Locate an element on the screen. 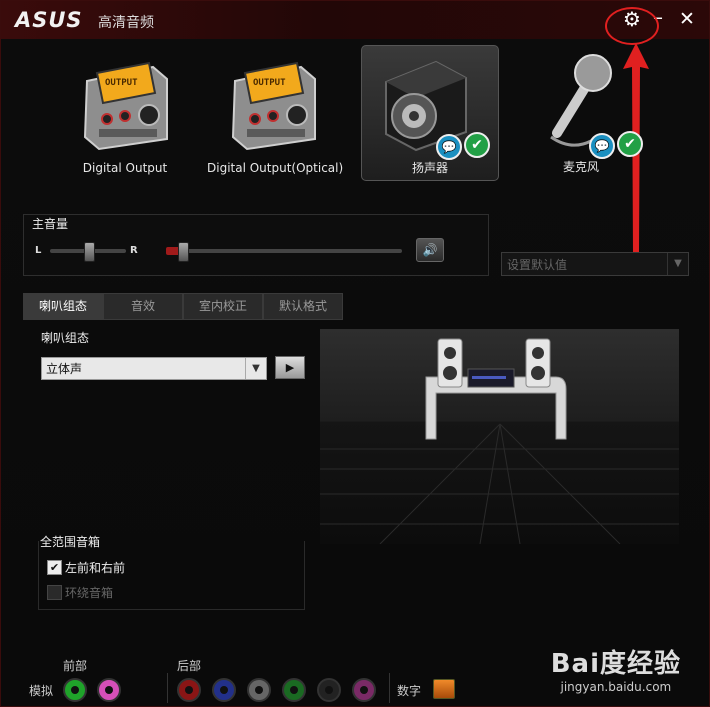 Image resolution: width=710 pixels, height=707 pixels. mute-button: 🔊 is located at coordinates (430, 250).